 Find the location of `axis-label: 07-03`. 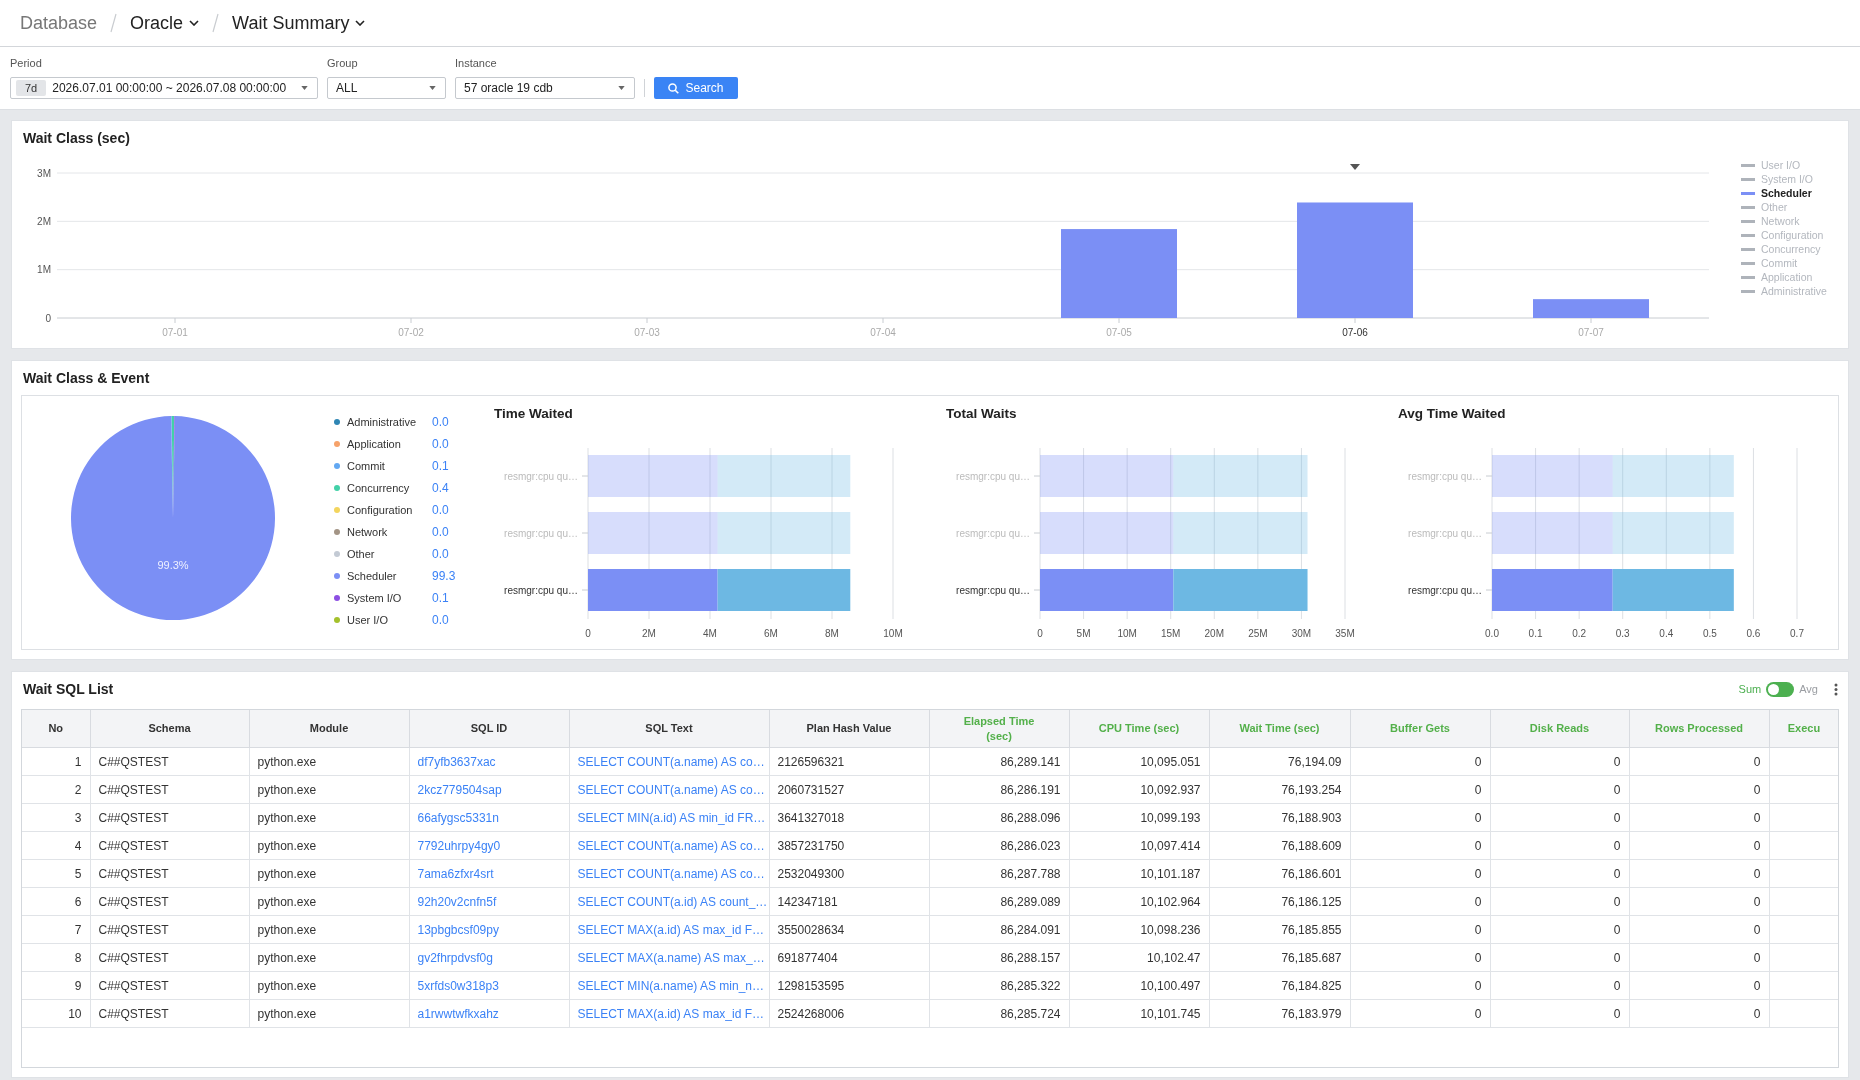

axis-label: 07-03 is located at coordinates (647, 332).